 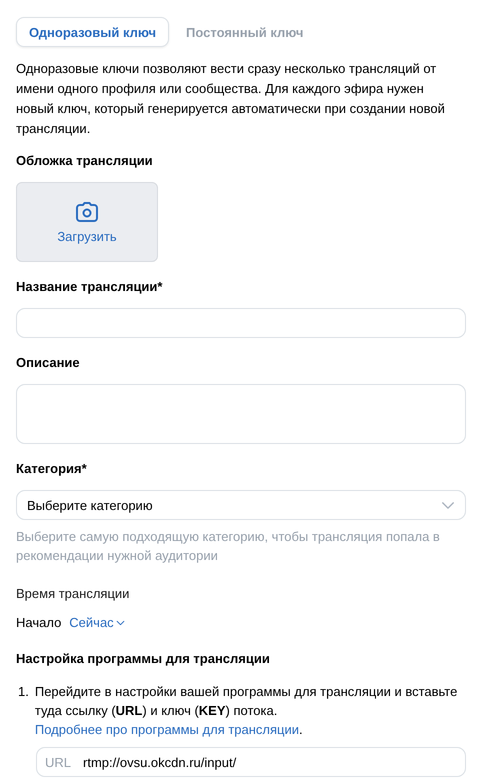 What do you see at coordinates (39, 622) in the screenshot?
I see `start-label: Начало` at bounding box center [39, 622].